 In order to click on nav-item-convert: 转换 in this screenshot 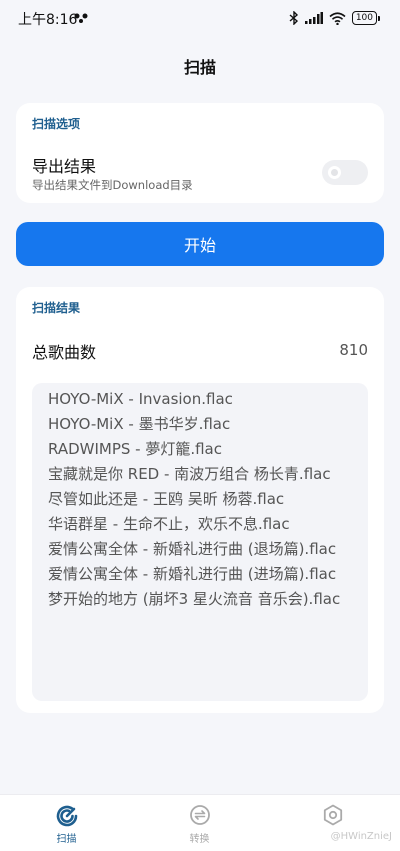, I will do `click(199, 823)`.